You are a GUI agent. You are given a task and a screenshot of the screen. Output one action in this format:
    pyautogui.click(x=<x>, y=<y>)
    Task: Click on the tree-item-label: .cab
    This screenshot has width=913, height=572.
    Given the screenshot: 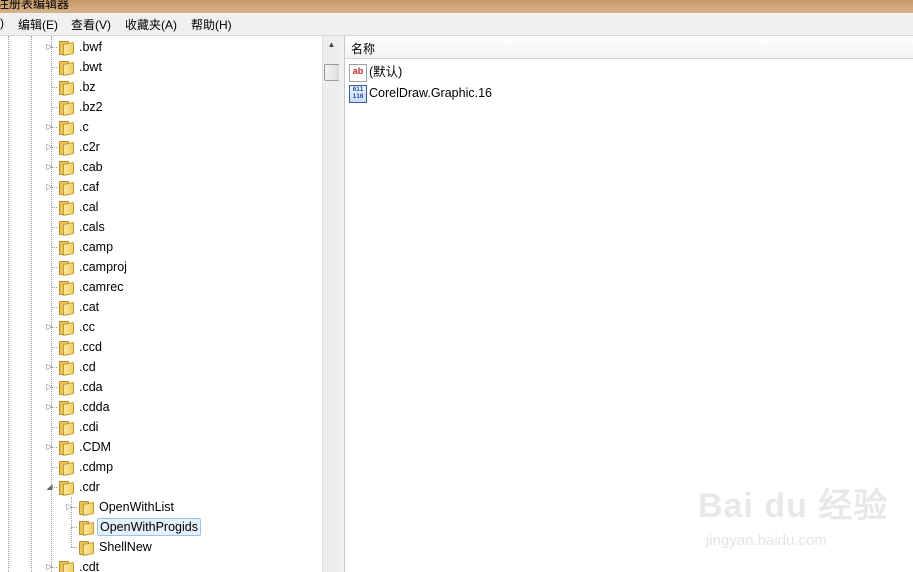 What is the action you would take?
    pyautogui.click(x=91, y=167)
    